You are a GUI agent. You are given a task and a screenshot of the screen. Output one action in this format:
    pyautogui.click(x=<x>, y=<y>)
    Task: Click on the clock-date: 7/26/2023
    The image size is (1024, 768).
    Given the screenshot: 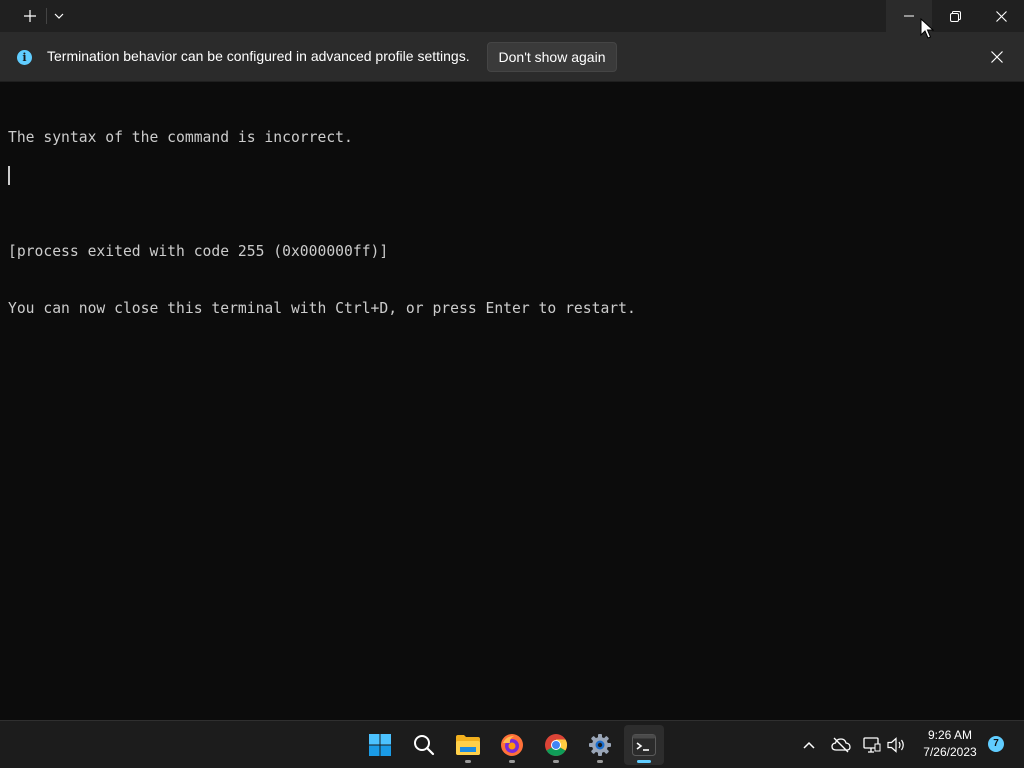 What is the action you would take?
    pyautogui.click(x=950, y=752)
    